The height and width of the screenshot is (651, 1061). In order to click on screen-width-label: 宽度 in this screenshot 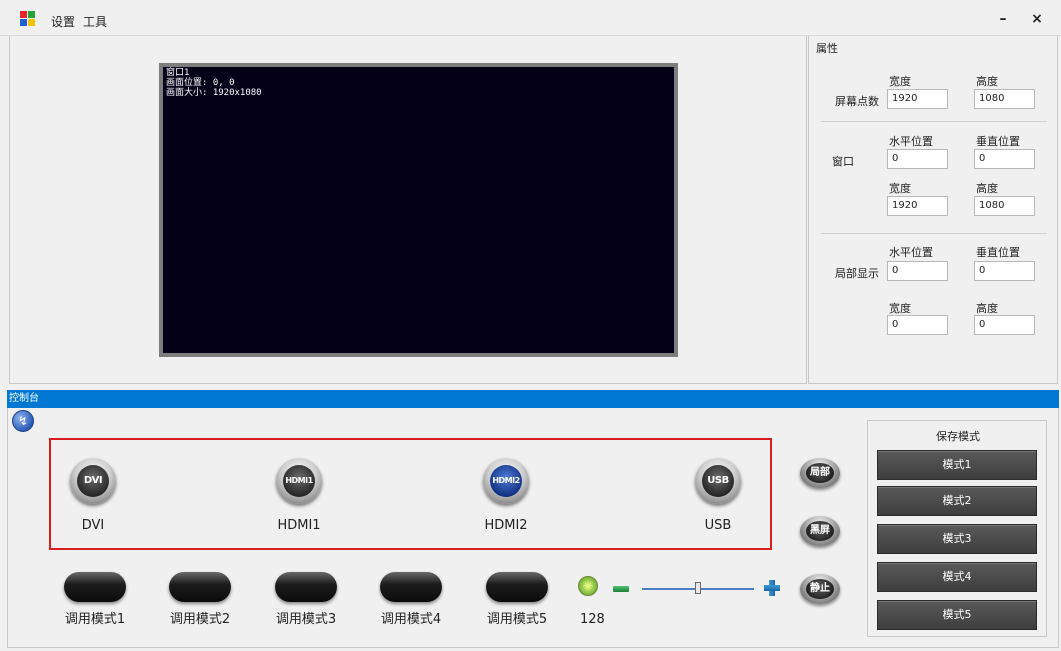, I will do `click(900, 81)`.